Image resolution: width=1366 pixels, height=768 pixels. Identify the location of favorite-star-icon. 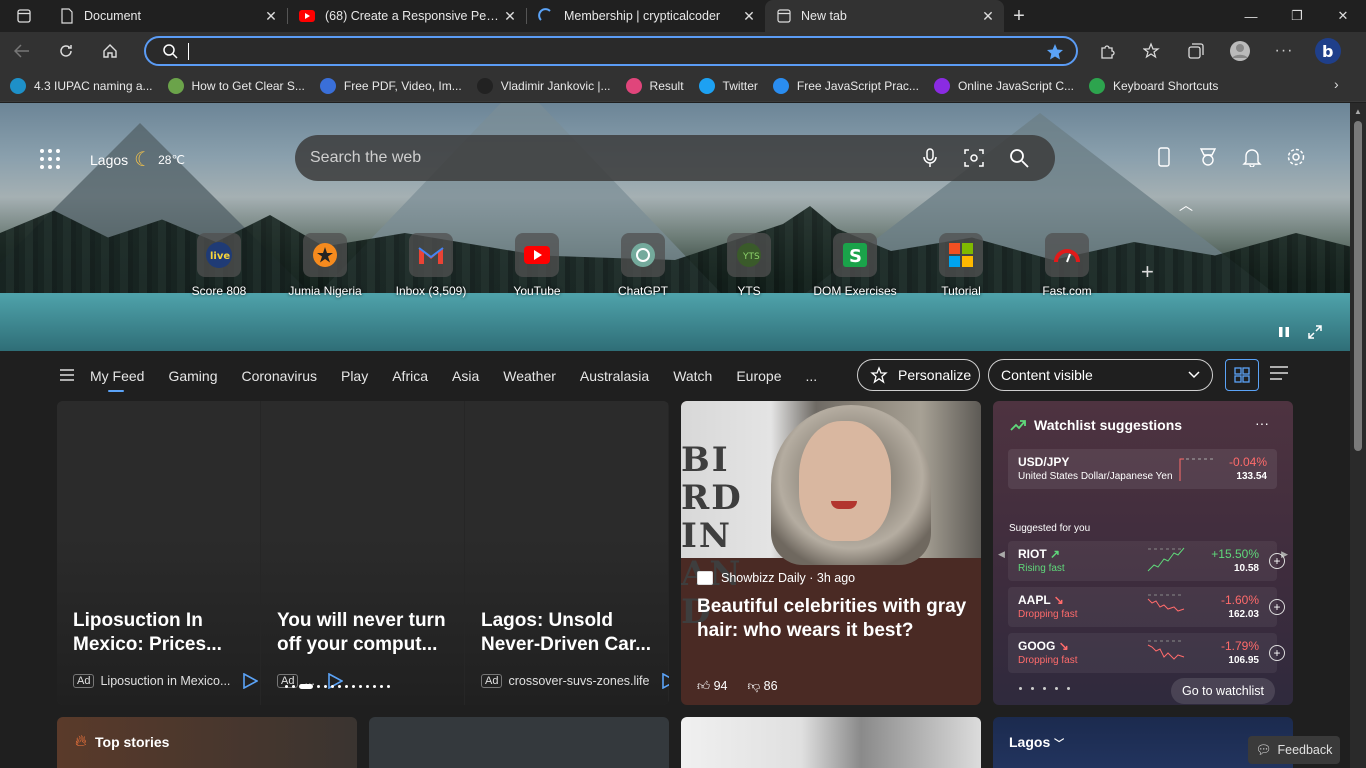
(1055, 52).